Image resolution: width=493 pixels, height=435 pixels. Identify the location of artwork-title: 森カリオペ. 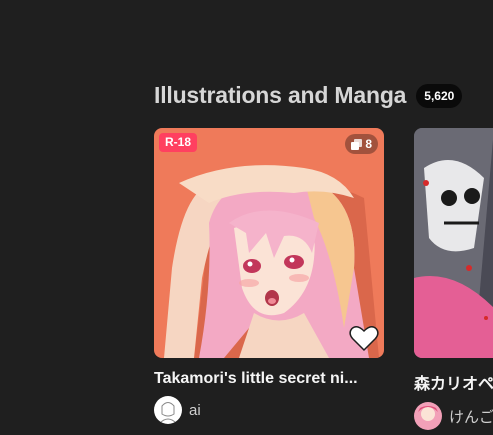
(453, 382).